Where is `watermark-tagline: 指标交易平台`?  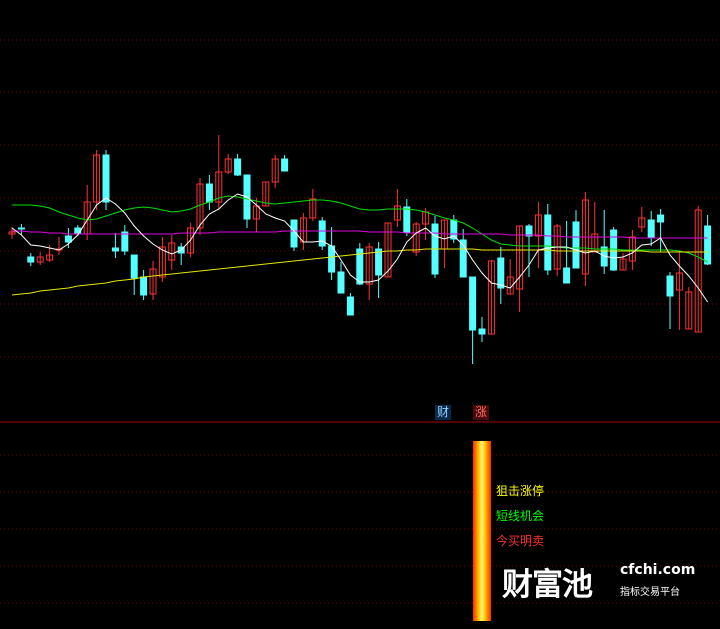
watermark-tagline: 指标交易平台 is located at coordinates (650, 592).